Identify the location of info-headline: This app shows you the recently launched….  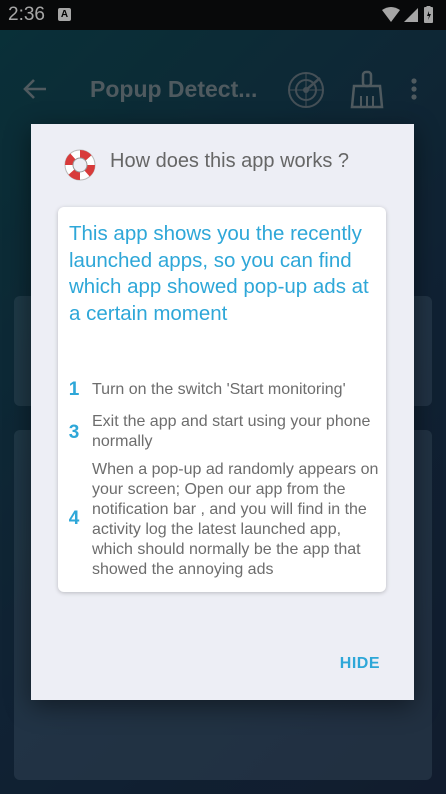
(219, 273).